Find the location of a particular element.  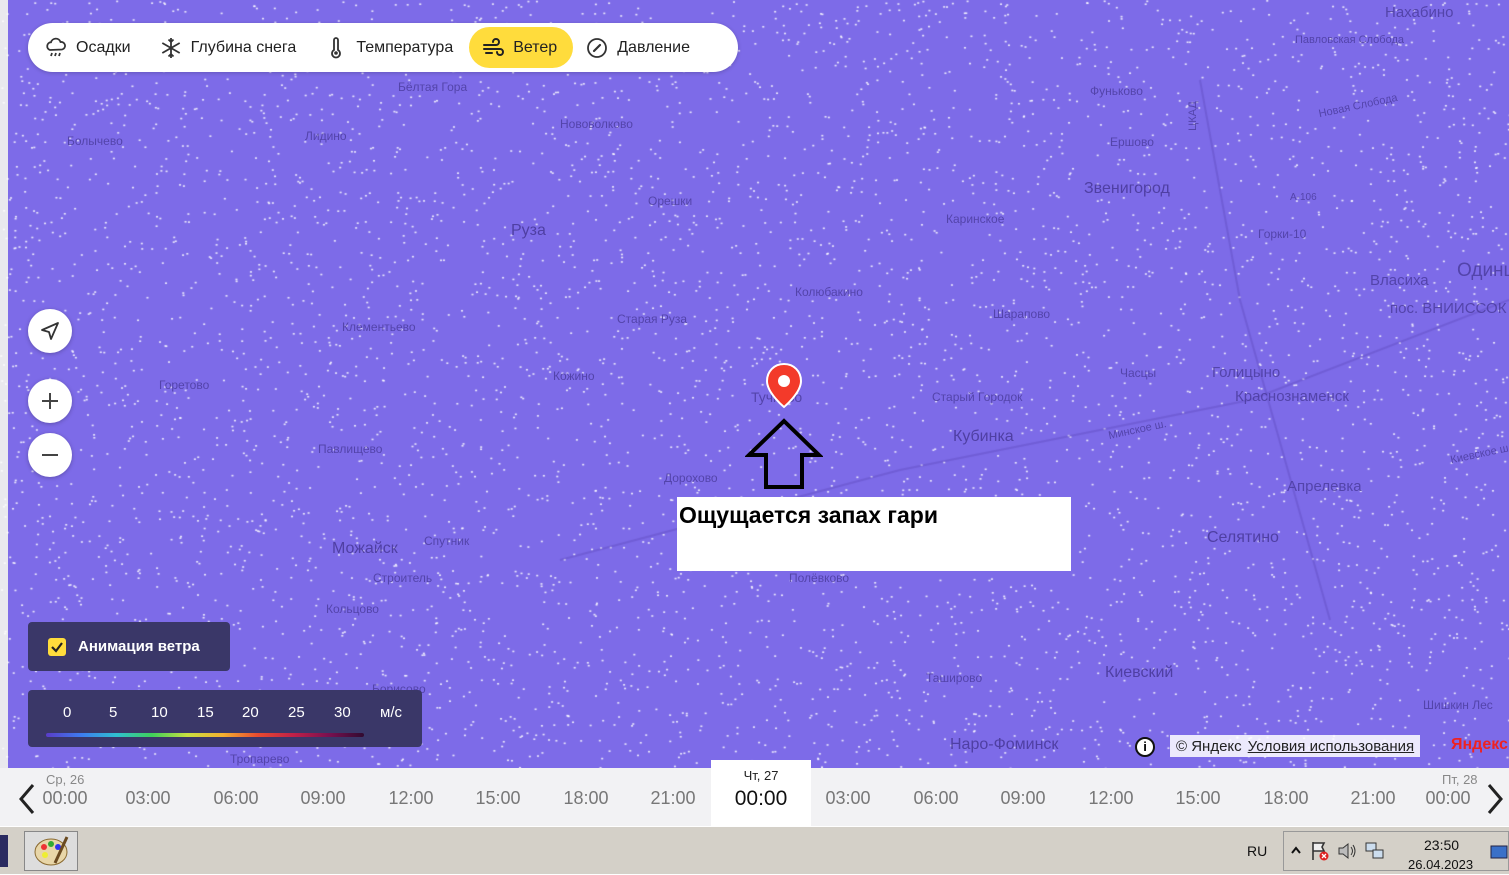

timeline-current-day: Чт, 27 is located at coordinates (761, 775).